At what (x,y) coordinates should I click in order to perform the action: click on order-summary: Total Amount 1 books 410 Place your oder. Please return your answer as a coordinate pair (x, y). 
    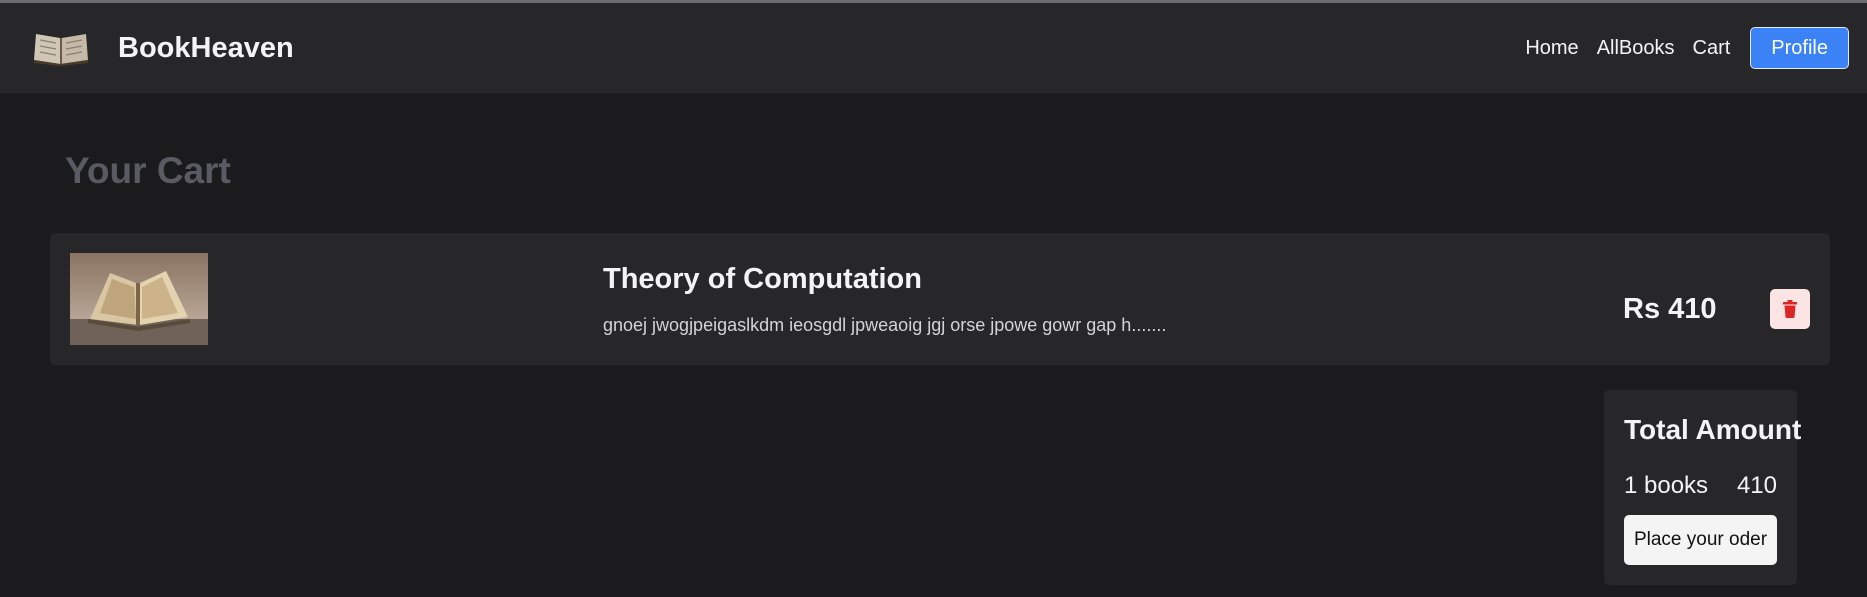
    Looking at the image, I should click on (1702, 487).